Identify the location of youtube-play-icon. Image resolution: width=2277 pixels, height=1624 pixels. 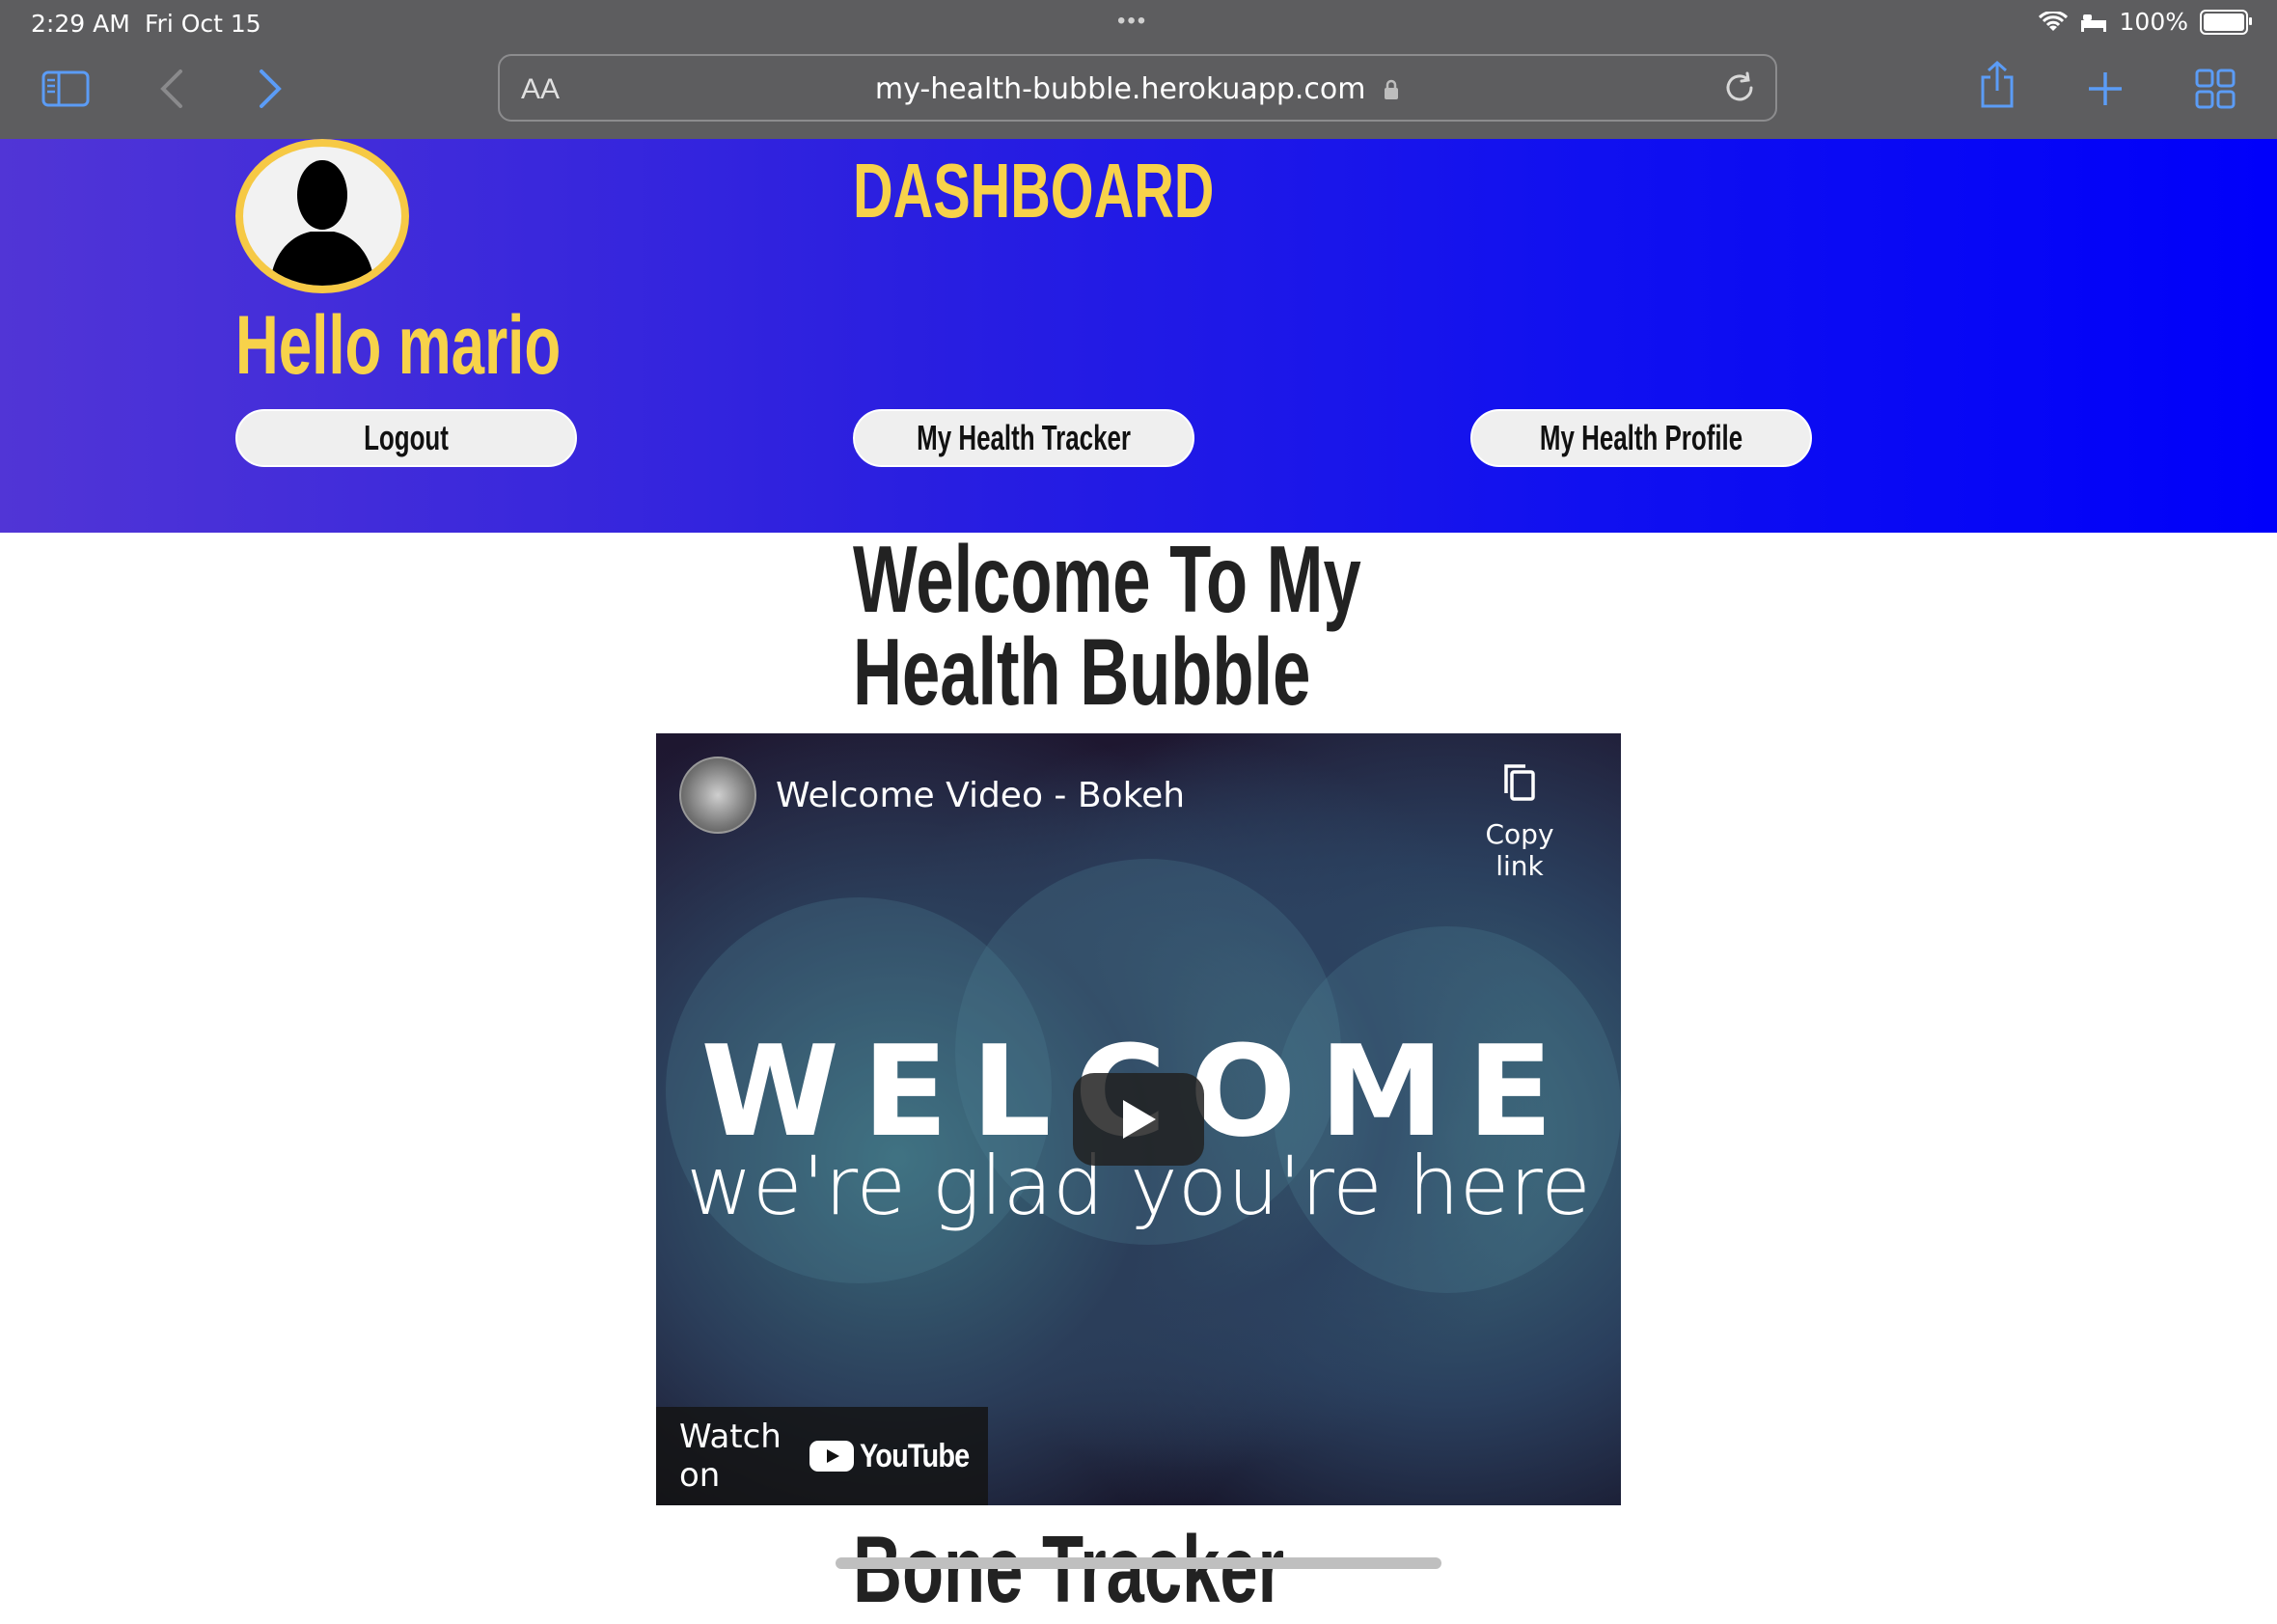
(831, 1456).